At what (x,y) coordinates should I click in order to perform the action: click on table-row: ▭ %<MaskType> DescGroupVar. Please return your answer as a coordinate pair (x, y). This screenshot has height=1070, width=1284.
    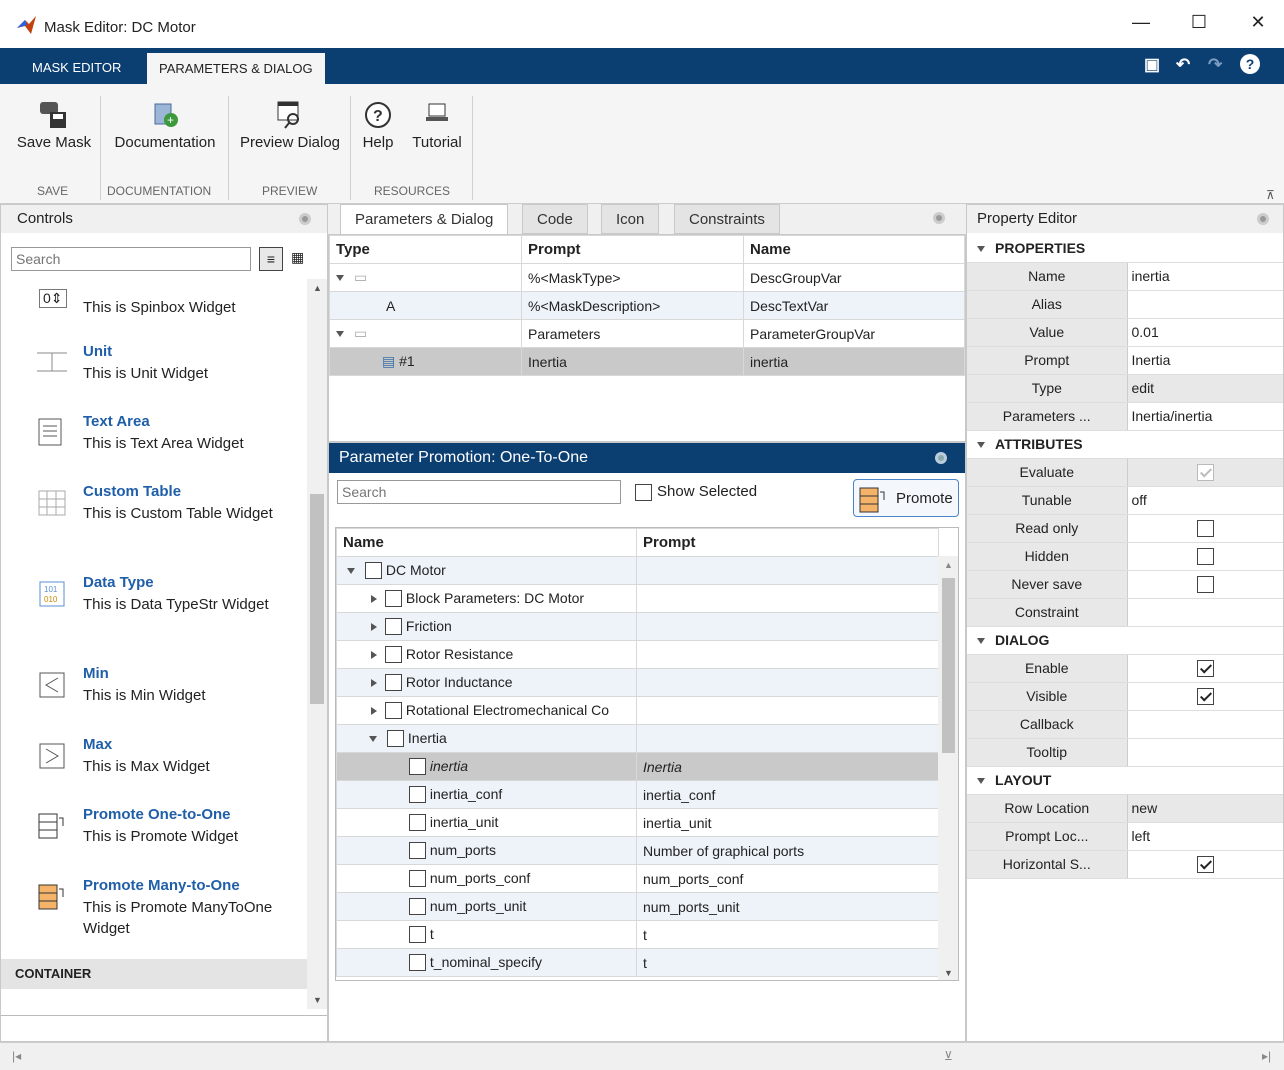
    Looking at the image, I should click on (647, 277).